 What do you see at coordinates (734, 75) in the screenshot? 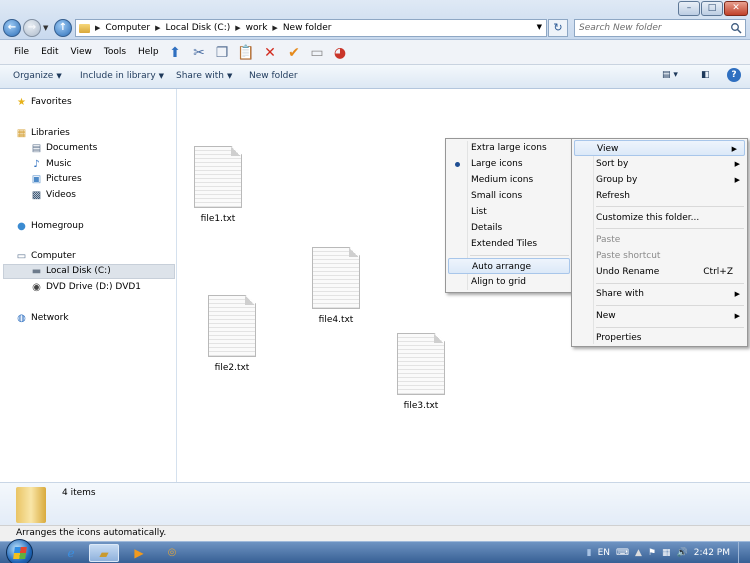
I see `help-icon: ?` at bounding box center [734, 75].